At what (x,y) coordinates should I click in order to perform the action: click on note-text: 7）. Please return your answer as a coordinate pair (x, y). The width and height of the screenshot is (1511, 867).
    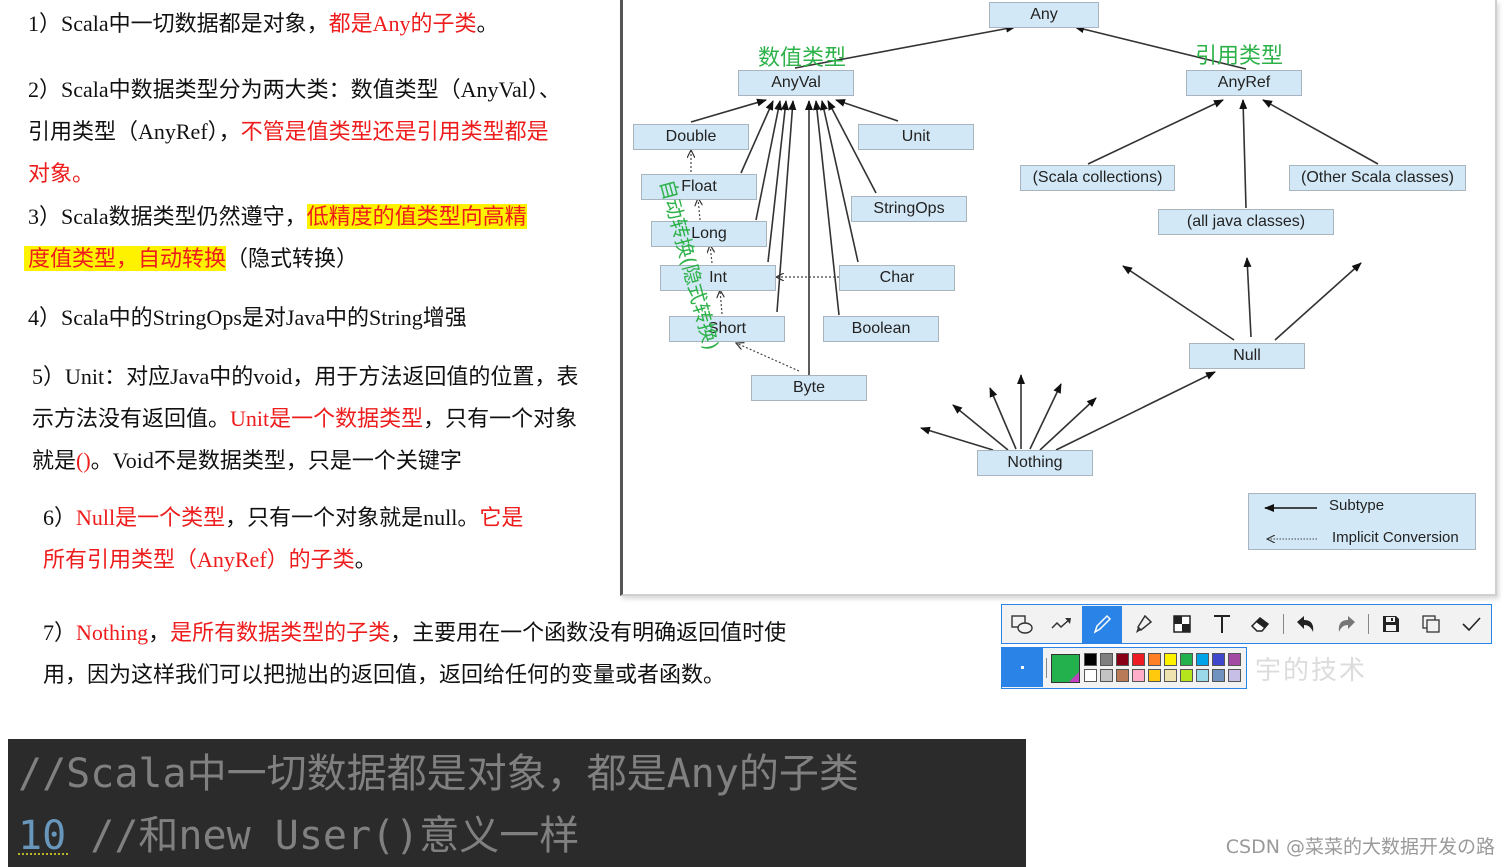
    Looking at the image, I should click on (60, 632).